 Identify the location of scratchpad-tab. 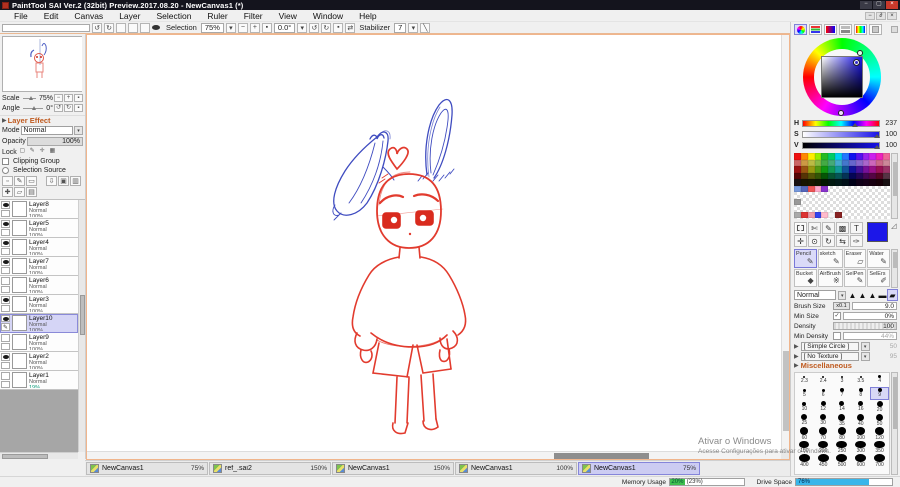
(875, 29).